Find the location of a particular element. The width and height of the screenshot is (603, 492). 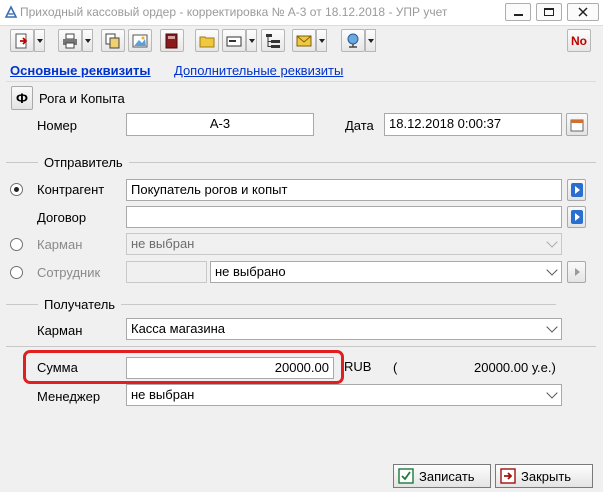

new-document-dropdown is located at coordinates (39, 40).